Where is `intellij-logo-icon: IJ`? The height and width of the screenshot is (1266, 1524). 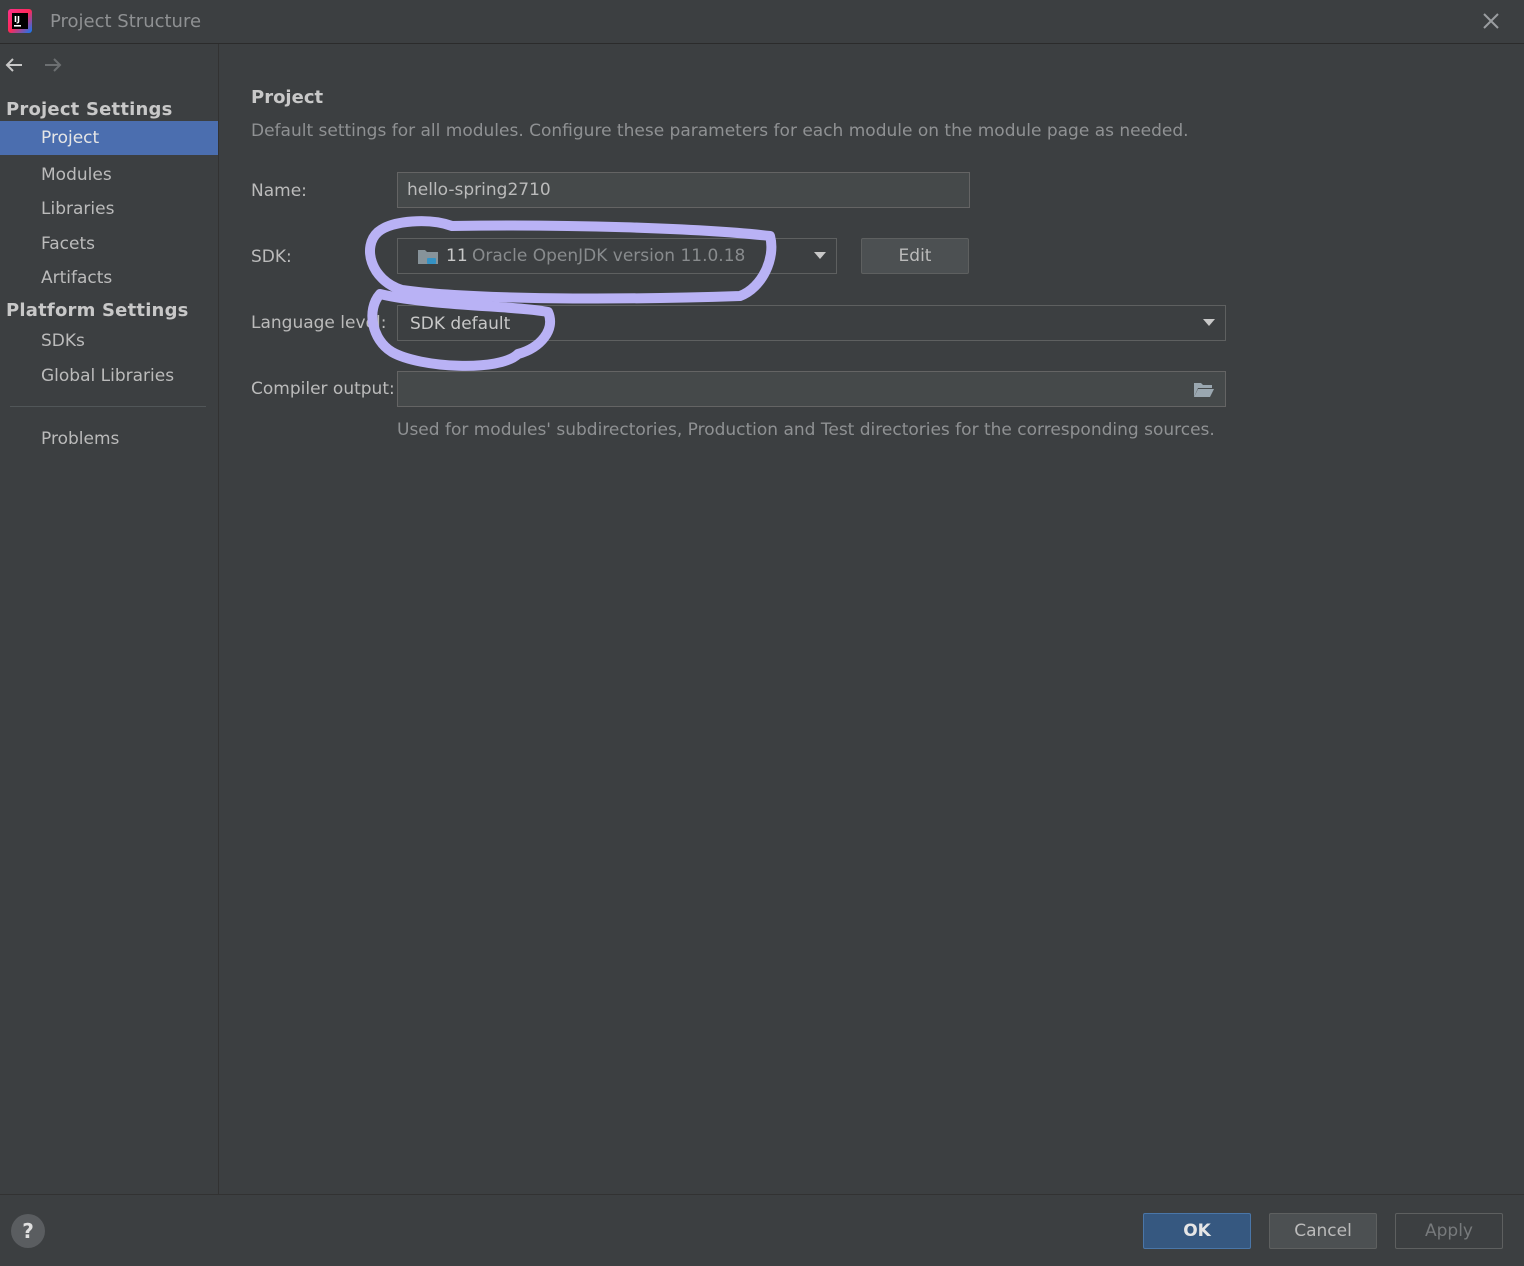 intellij-logo-icon: IJ is located at coordinates (20, 21).